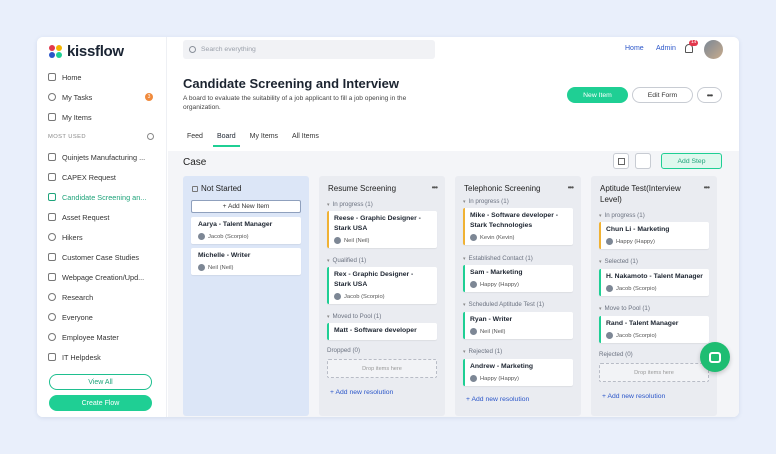  I want to click on search-placeholder: Search everything, so click(228, 49).